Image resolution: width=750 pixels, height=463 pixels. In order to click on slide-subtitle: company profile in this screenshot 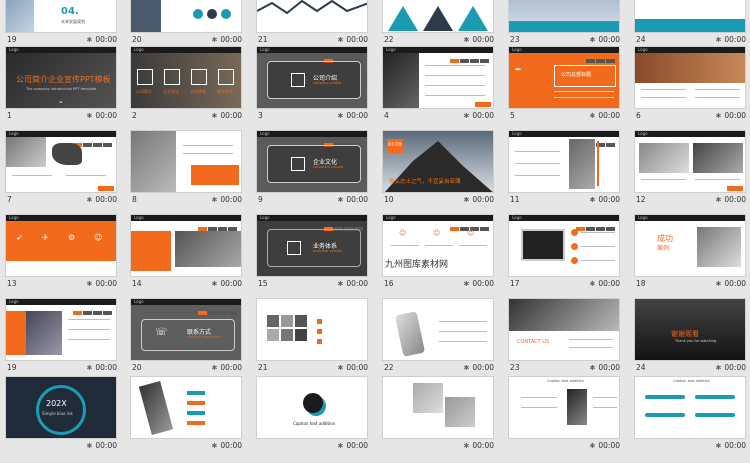, I will do `click(327, 83)`.